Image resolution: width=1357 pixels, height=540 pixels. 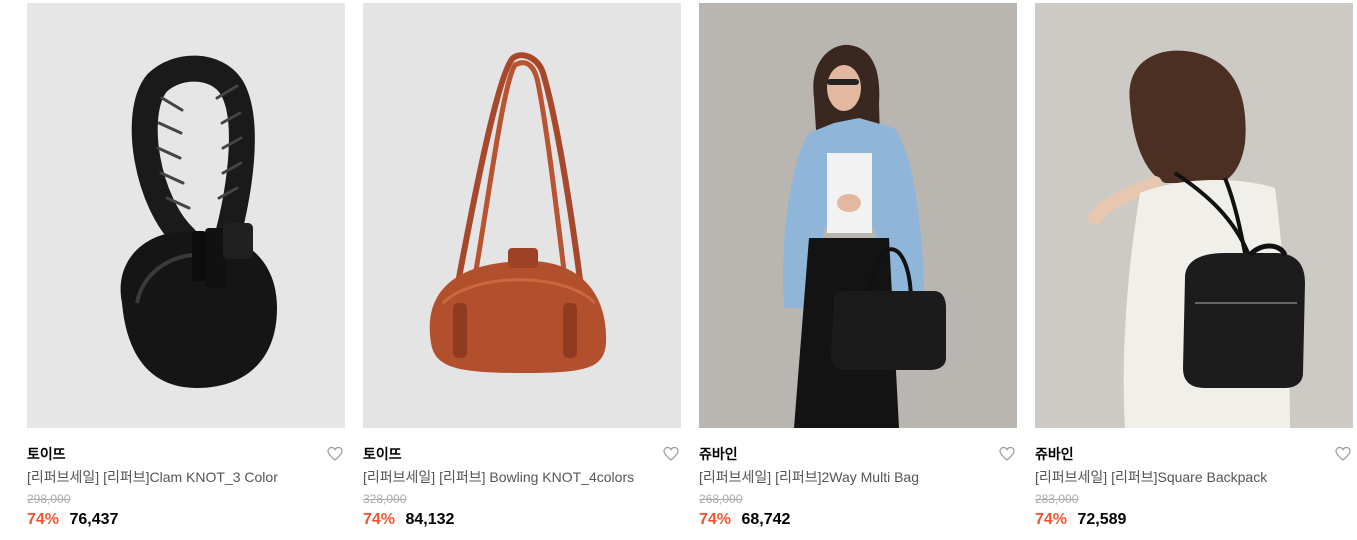 I want to click on original-price: 283,000, so click(x=1057, y=499).